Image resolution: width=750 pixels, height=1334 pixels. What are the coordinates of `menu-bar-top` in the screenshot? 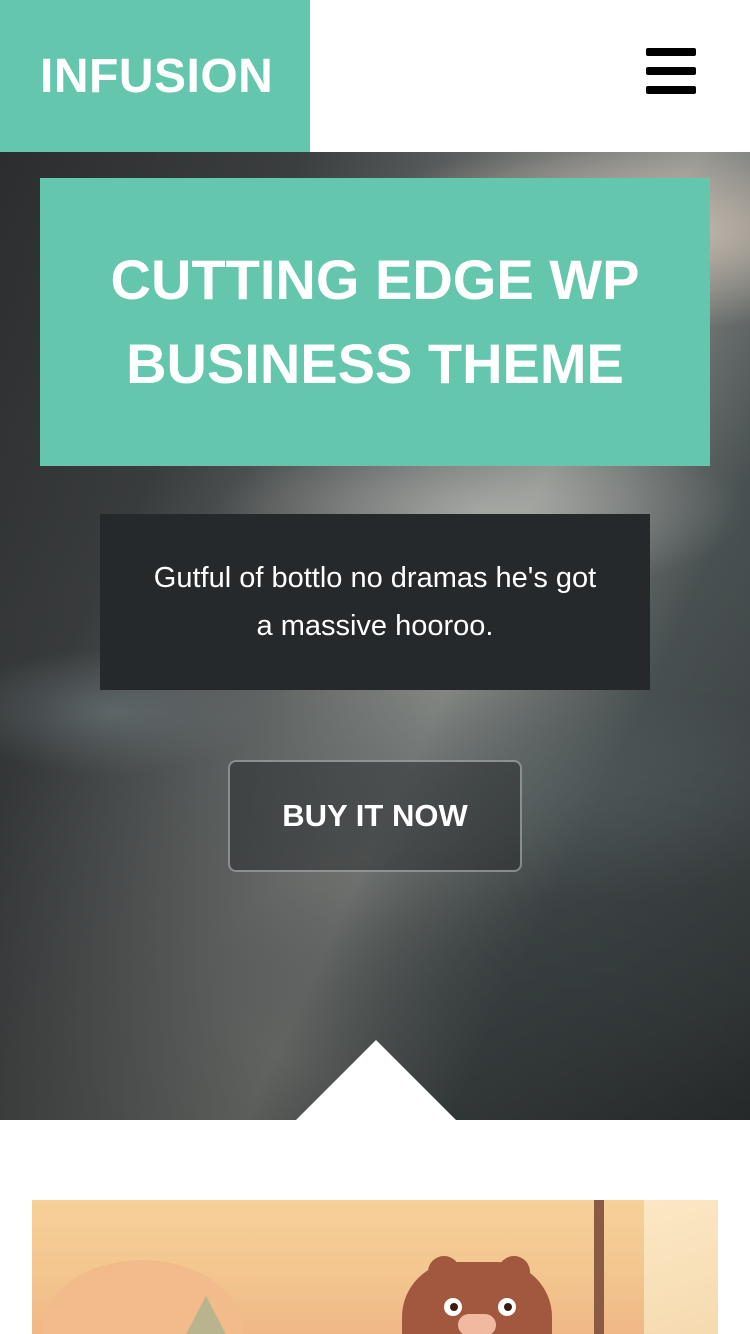 It's located at (671, 52).